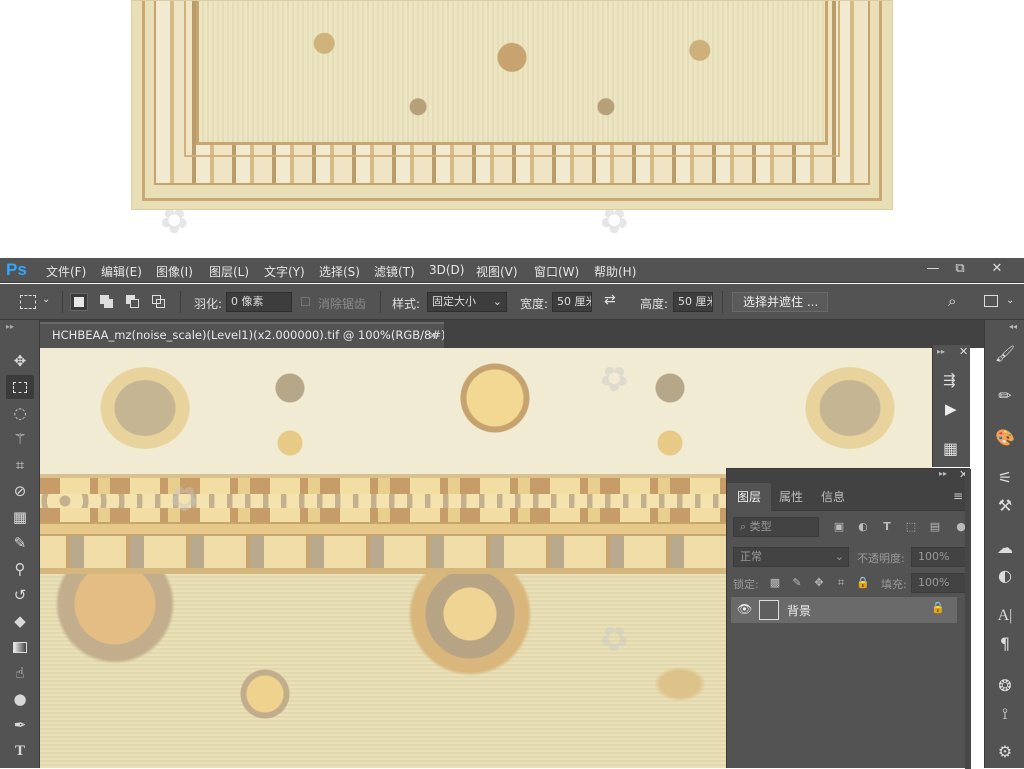  What do you see at coordinates (467, 302) in the screenshot?
I see `style-select: 固定大小 ⌄` at bounding box center [467, 302].